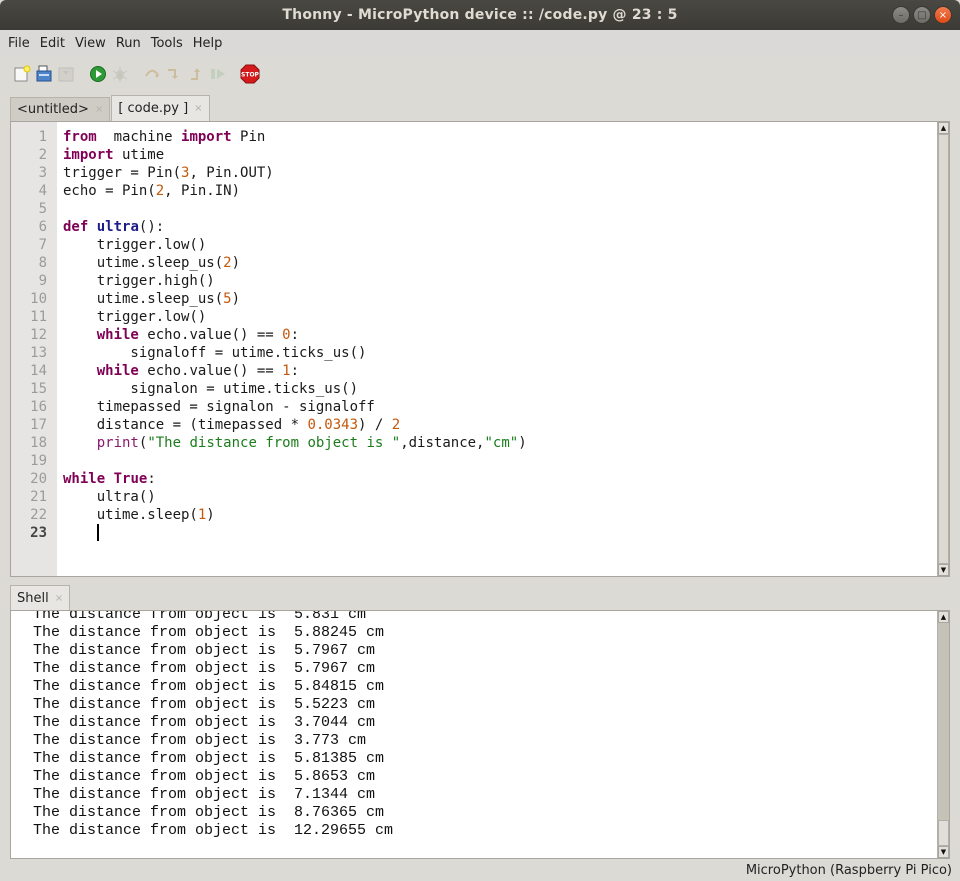 The height and width of the screenshot is (881, 960). I want to click on step-into-icon, so click(173, 74).